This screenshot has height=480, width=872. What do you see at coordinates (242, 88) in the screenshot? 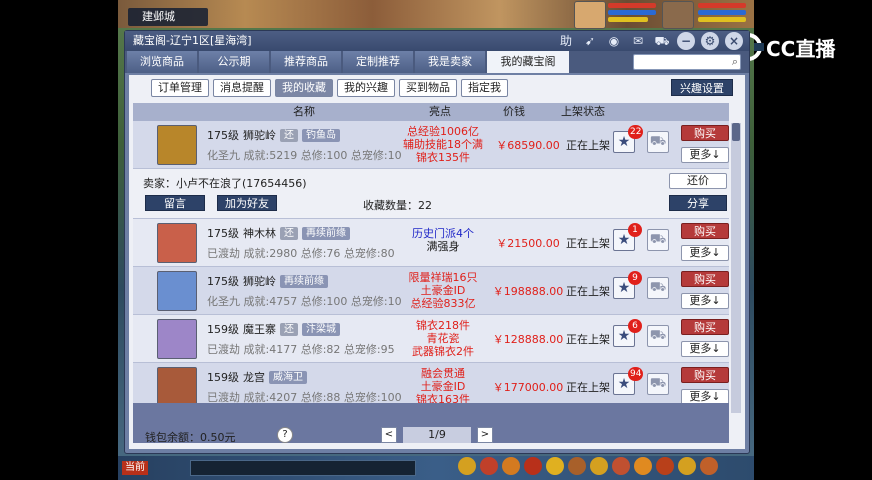
I see `subtab-messages: 消息提醒` at bounding box center [242, 88].